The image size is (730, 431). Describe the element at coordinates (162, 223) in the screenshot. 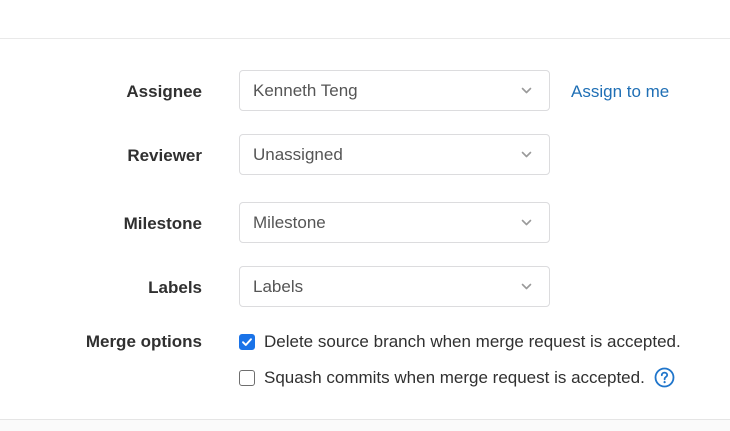

I see `milestone-label: Milestone` at that location.